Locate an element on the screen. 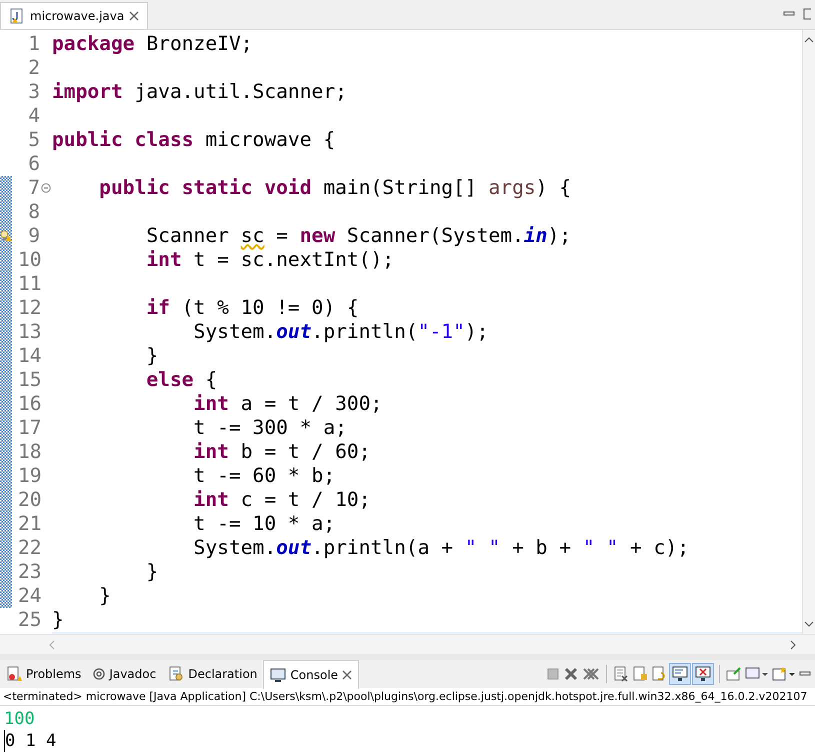 This screenshot has width=815, height=754. editor-tab: microwave.java is located at coordinates (74, 15).